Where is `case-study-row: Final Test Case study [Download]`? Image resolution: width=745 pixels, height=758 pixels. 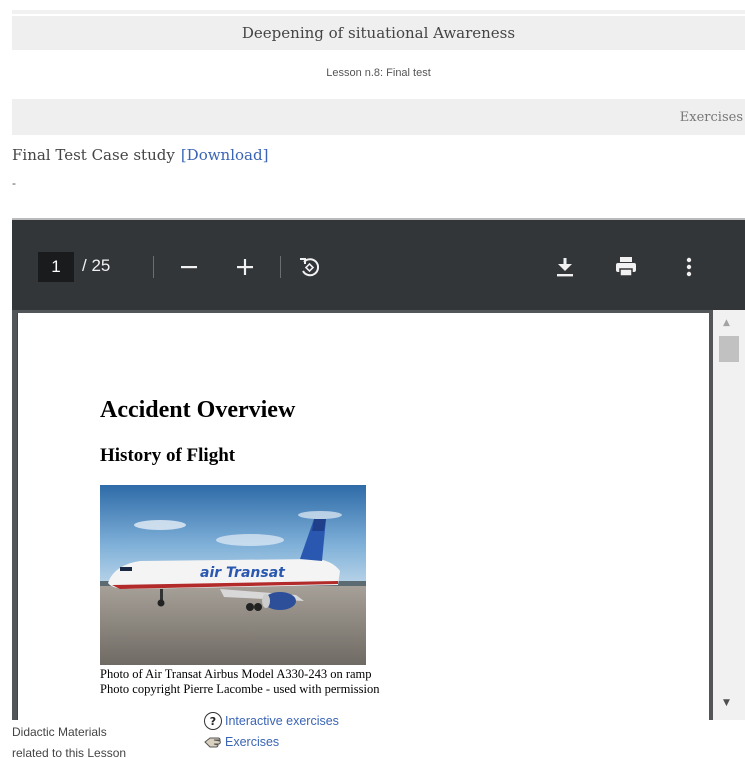
case-study-row: Final Test Case study [Download] is located at coordinates (140, 155).